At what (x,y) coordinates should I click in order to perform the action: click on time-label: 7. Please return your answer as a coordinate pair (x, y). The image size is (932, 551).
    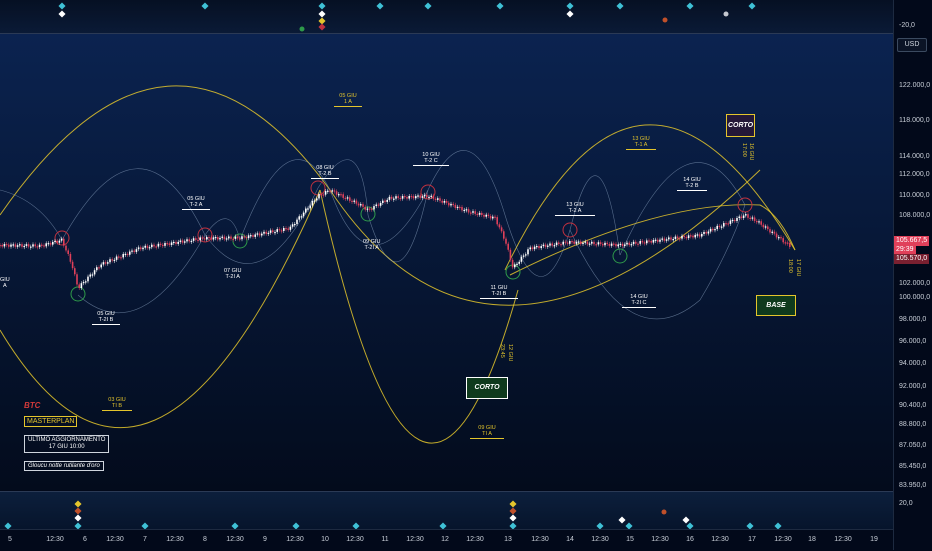
    Looking at the image, I should click on (145, 539).